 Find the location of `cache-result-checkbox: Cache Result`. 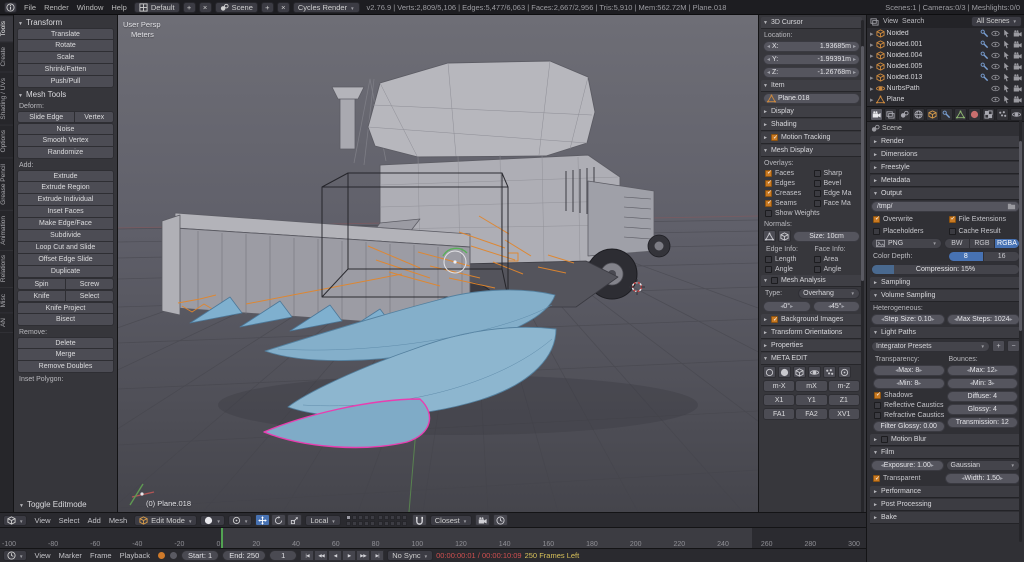

cache-result-checkbox: Cache Result is located at coordinates (984, 231).